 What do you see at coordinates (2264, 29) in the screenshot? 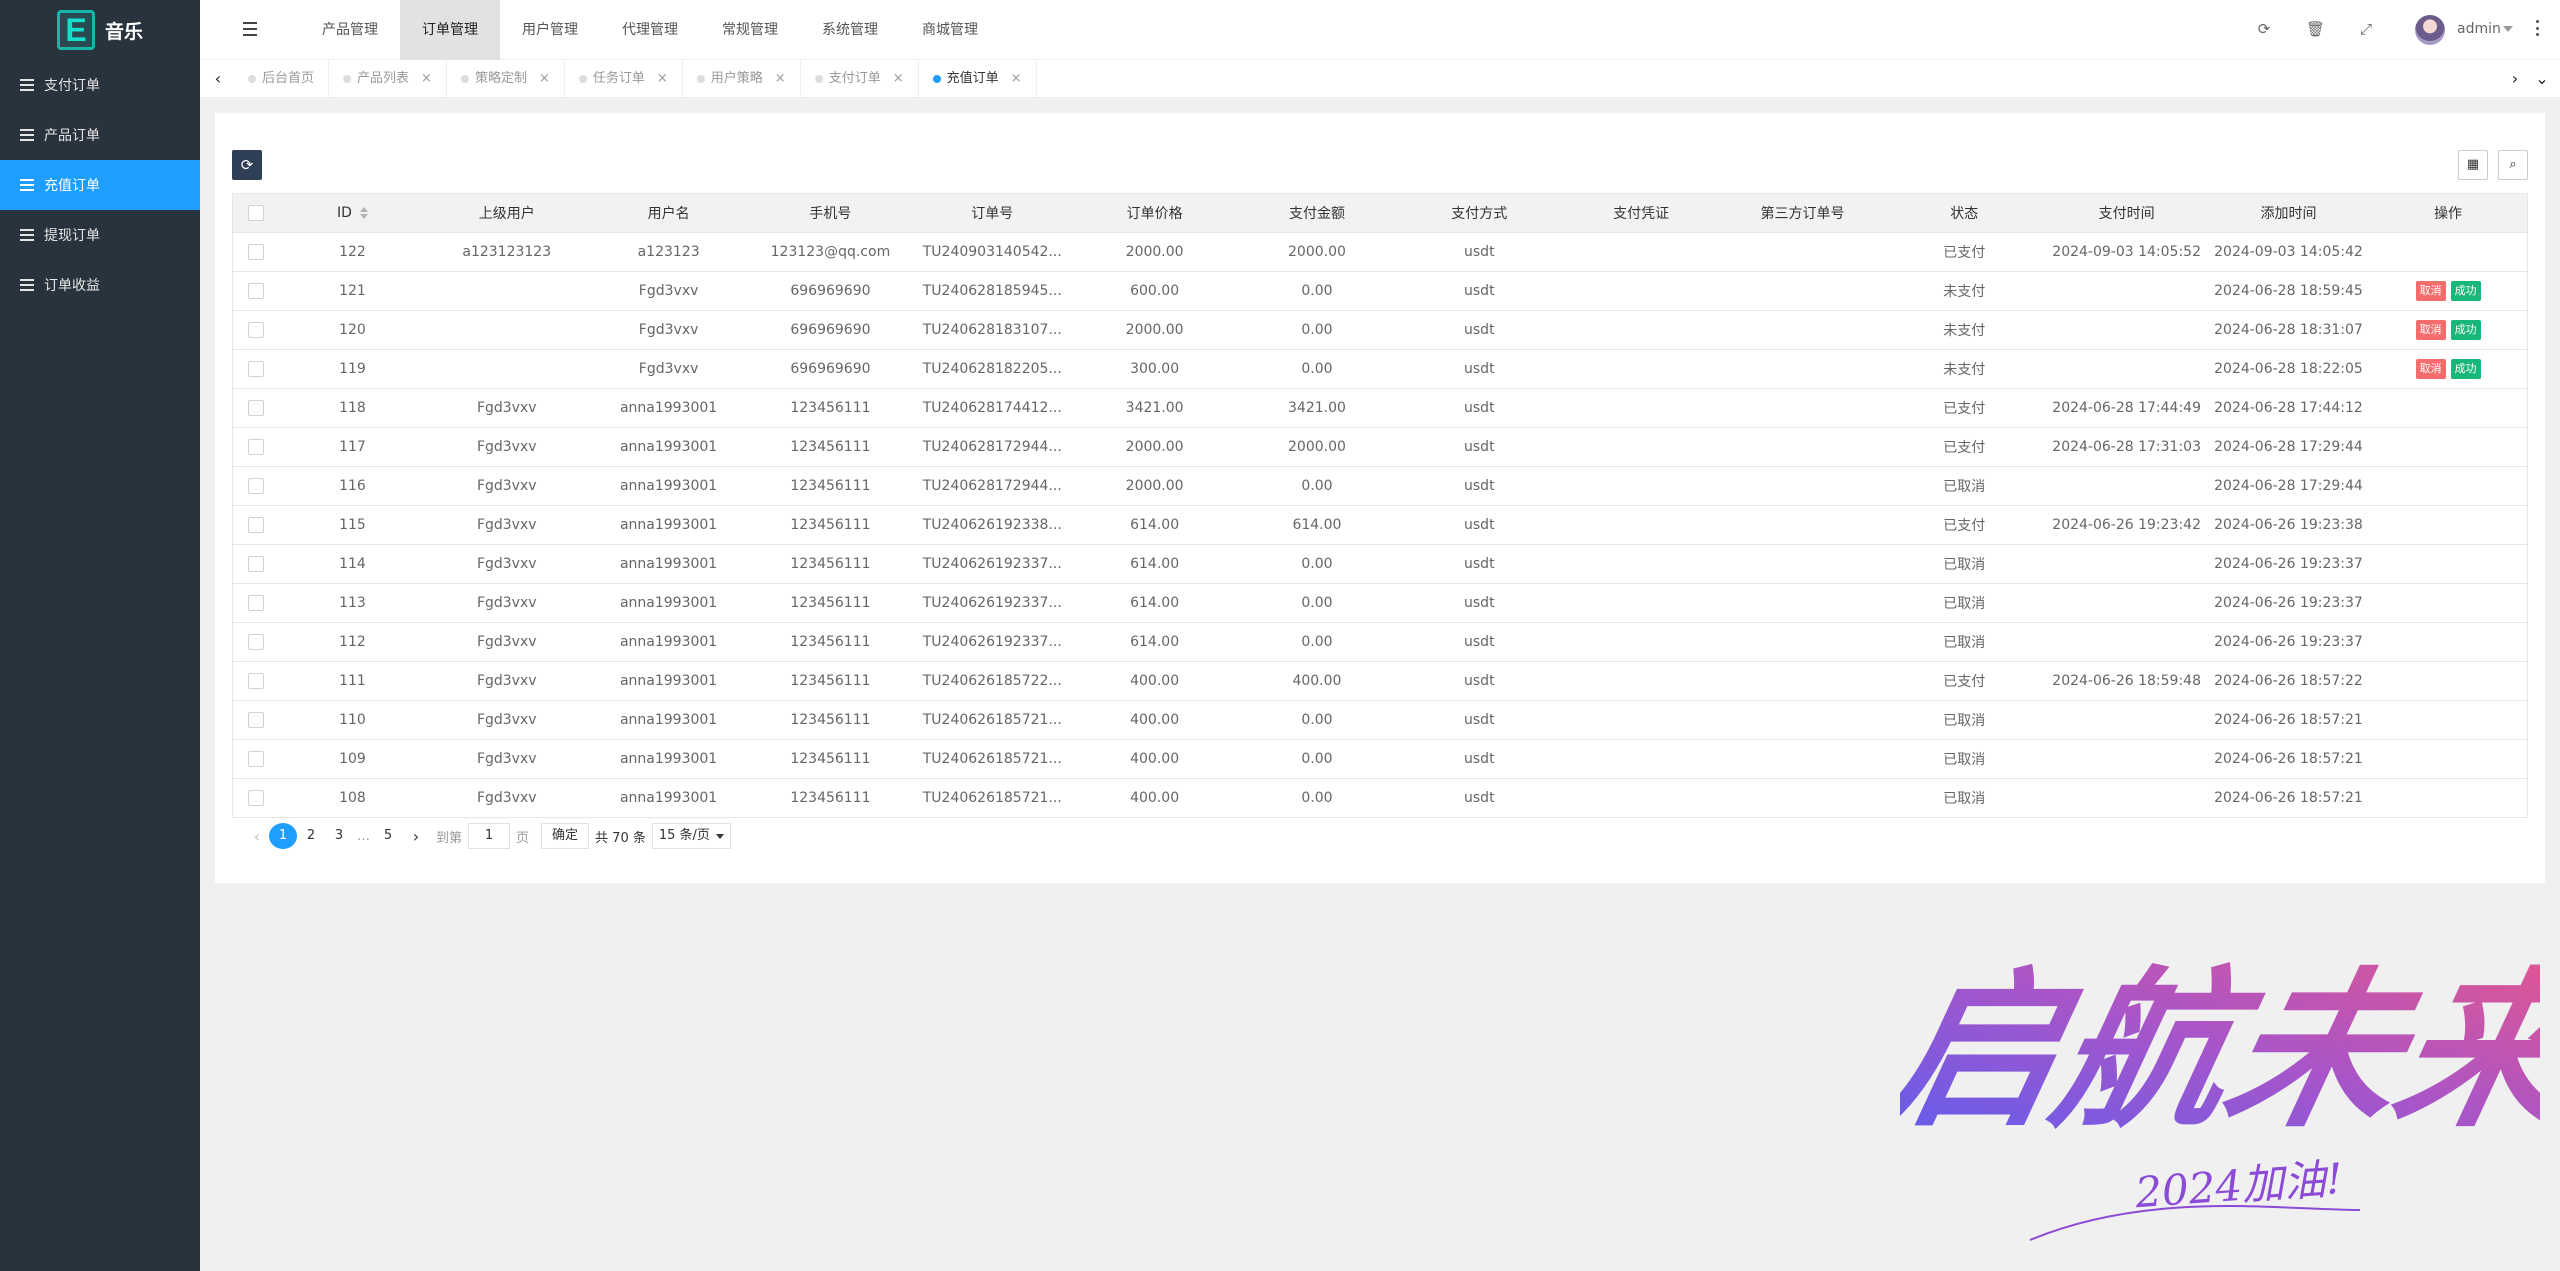
I see `refresh-icon: ⟳` at bounding box center [2264, 29].